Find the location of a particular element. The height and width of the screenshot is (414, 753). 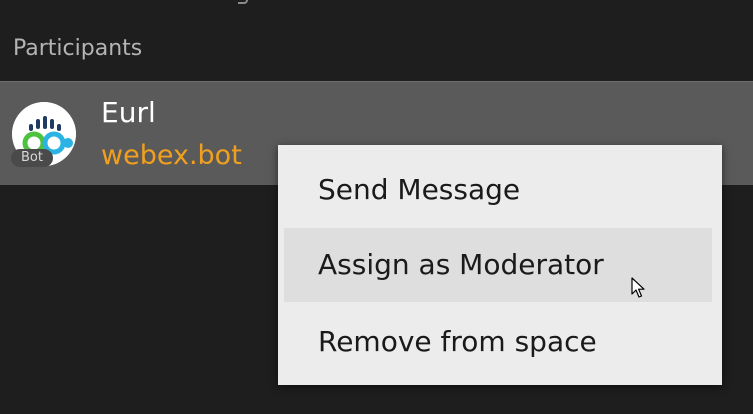

assign-moderator-menu-item: Assign as Moderator is located at coordinates (498, 265).